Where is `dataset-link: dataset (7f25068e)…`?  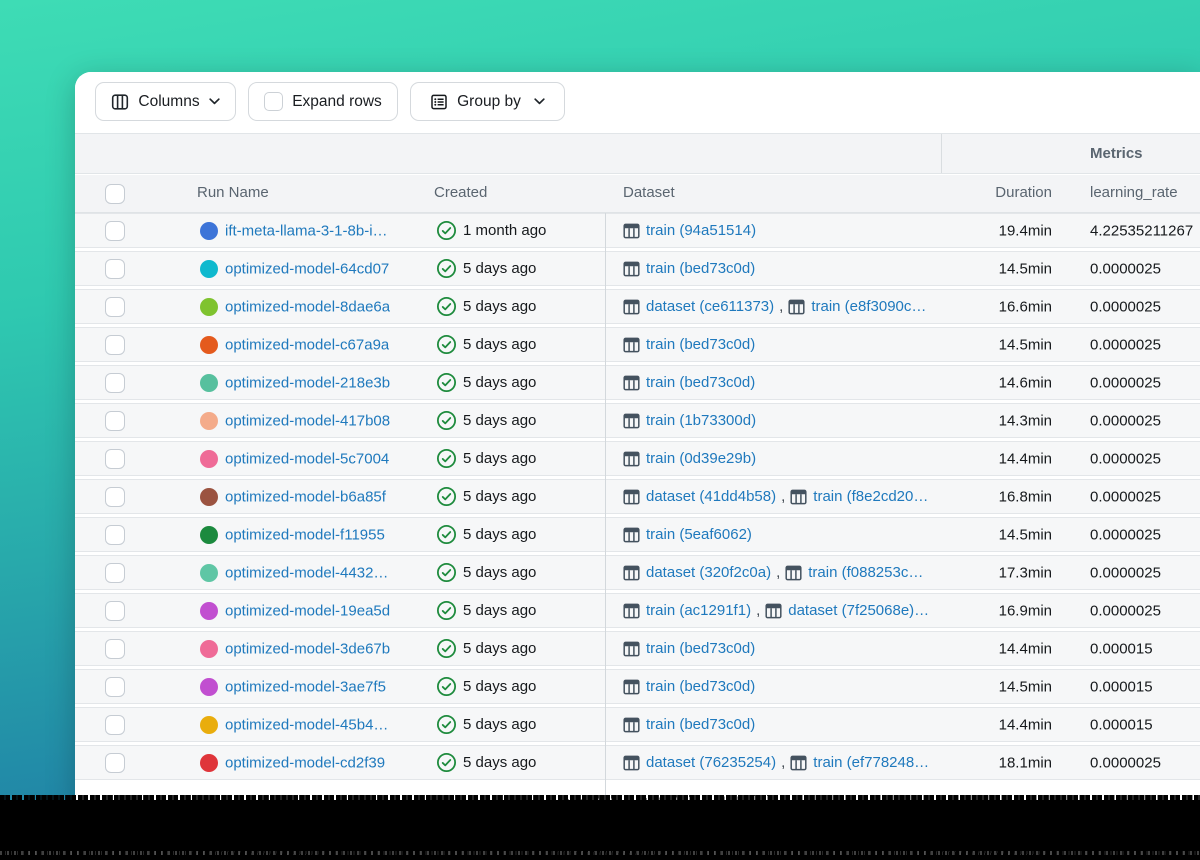 dataset-link: dataset (7f25068e)… is located at coordinates (847, 610).